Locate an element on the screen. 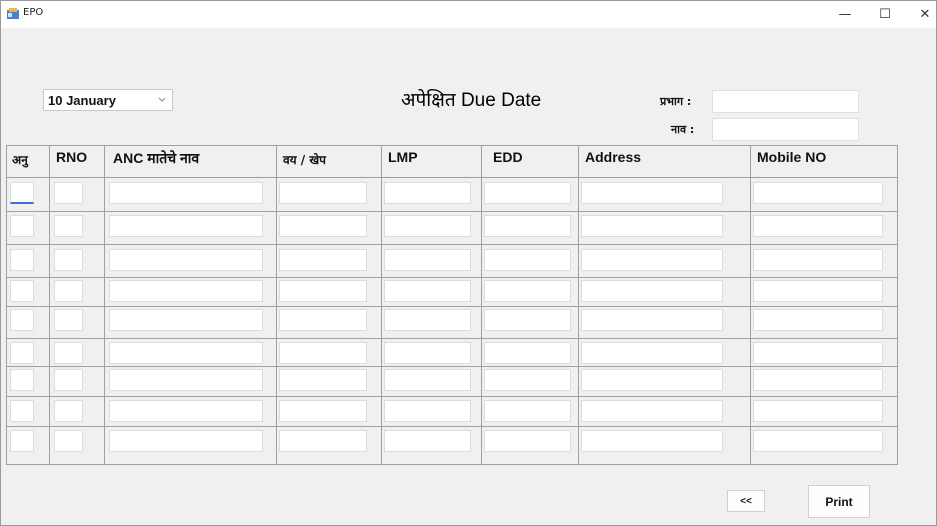 This screenshot has width=937, height=526. maximize-button: ☐ is located at coordinates (885, 14).